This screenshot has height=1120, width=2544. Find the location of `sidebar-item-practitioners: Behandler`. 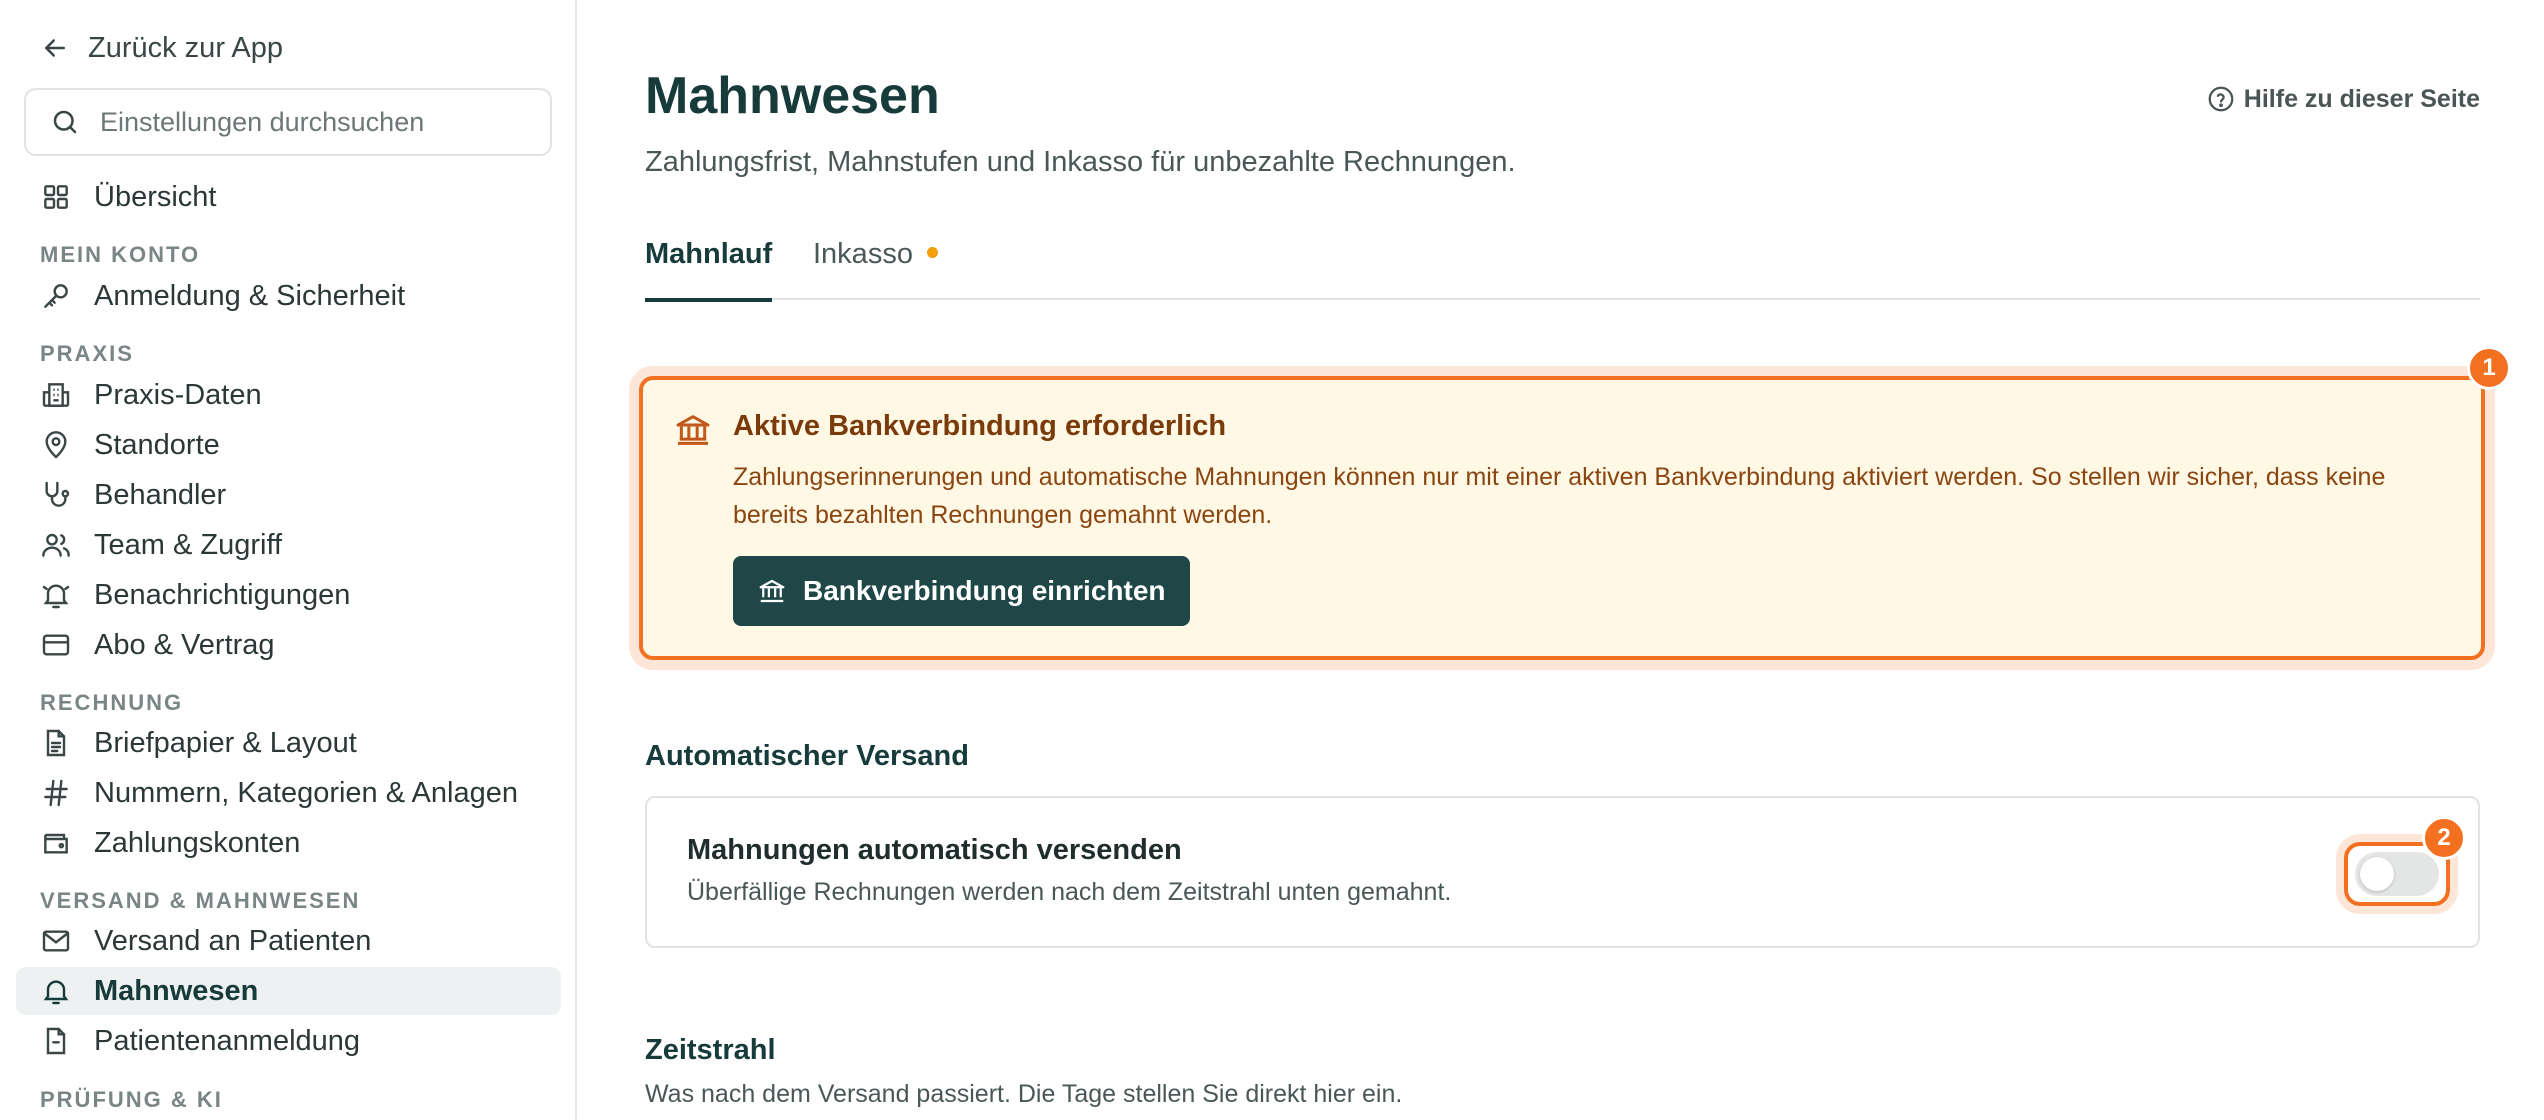

sidebar-item-practitioners: Behandler is located at coordinates (288, 495).